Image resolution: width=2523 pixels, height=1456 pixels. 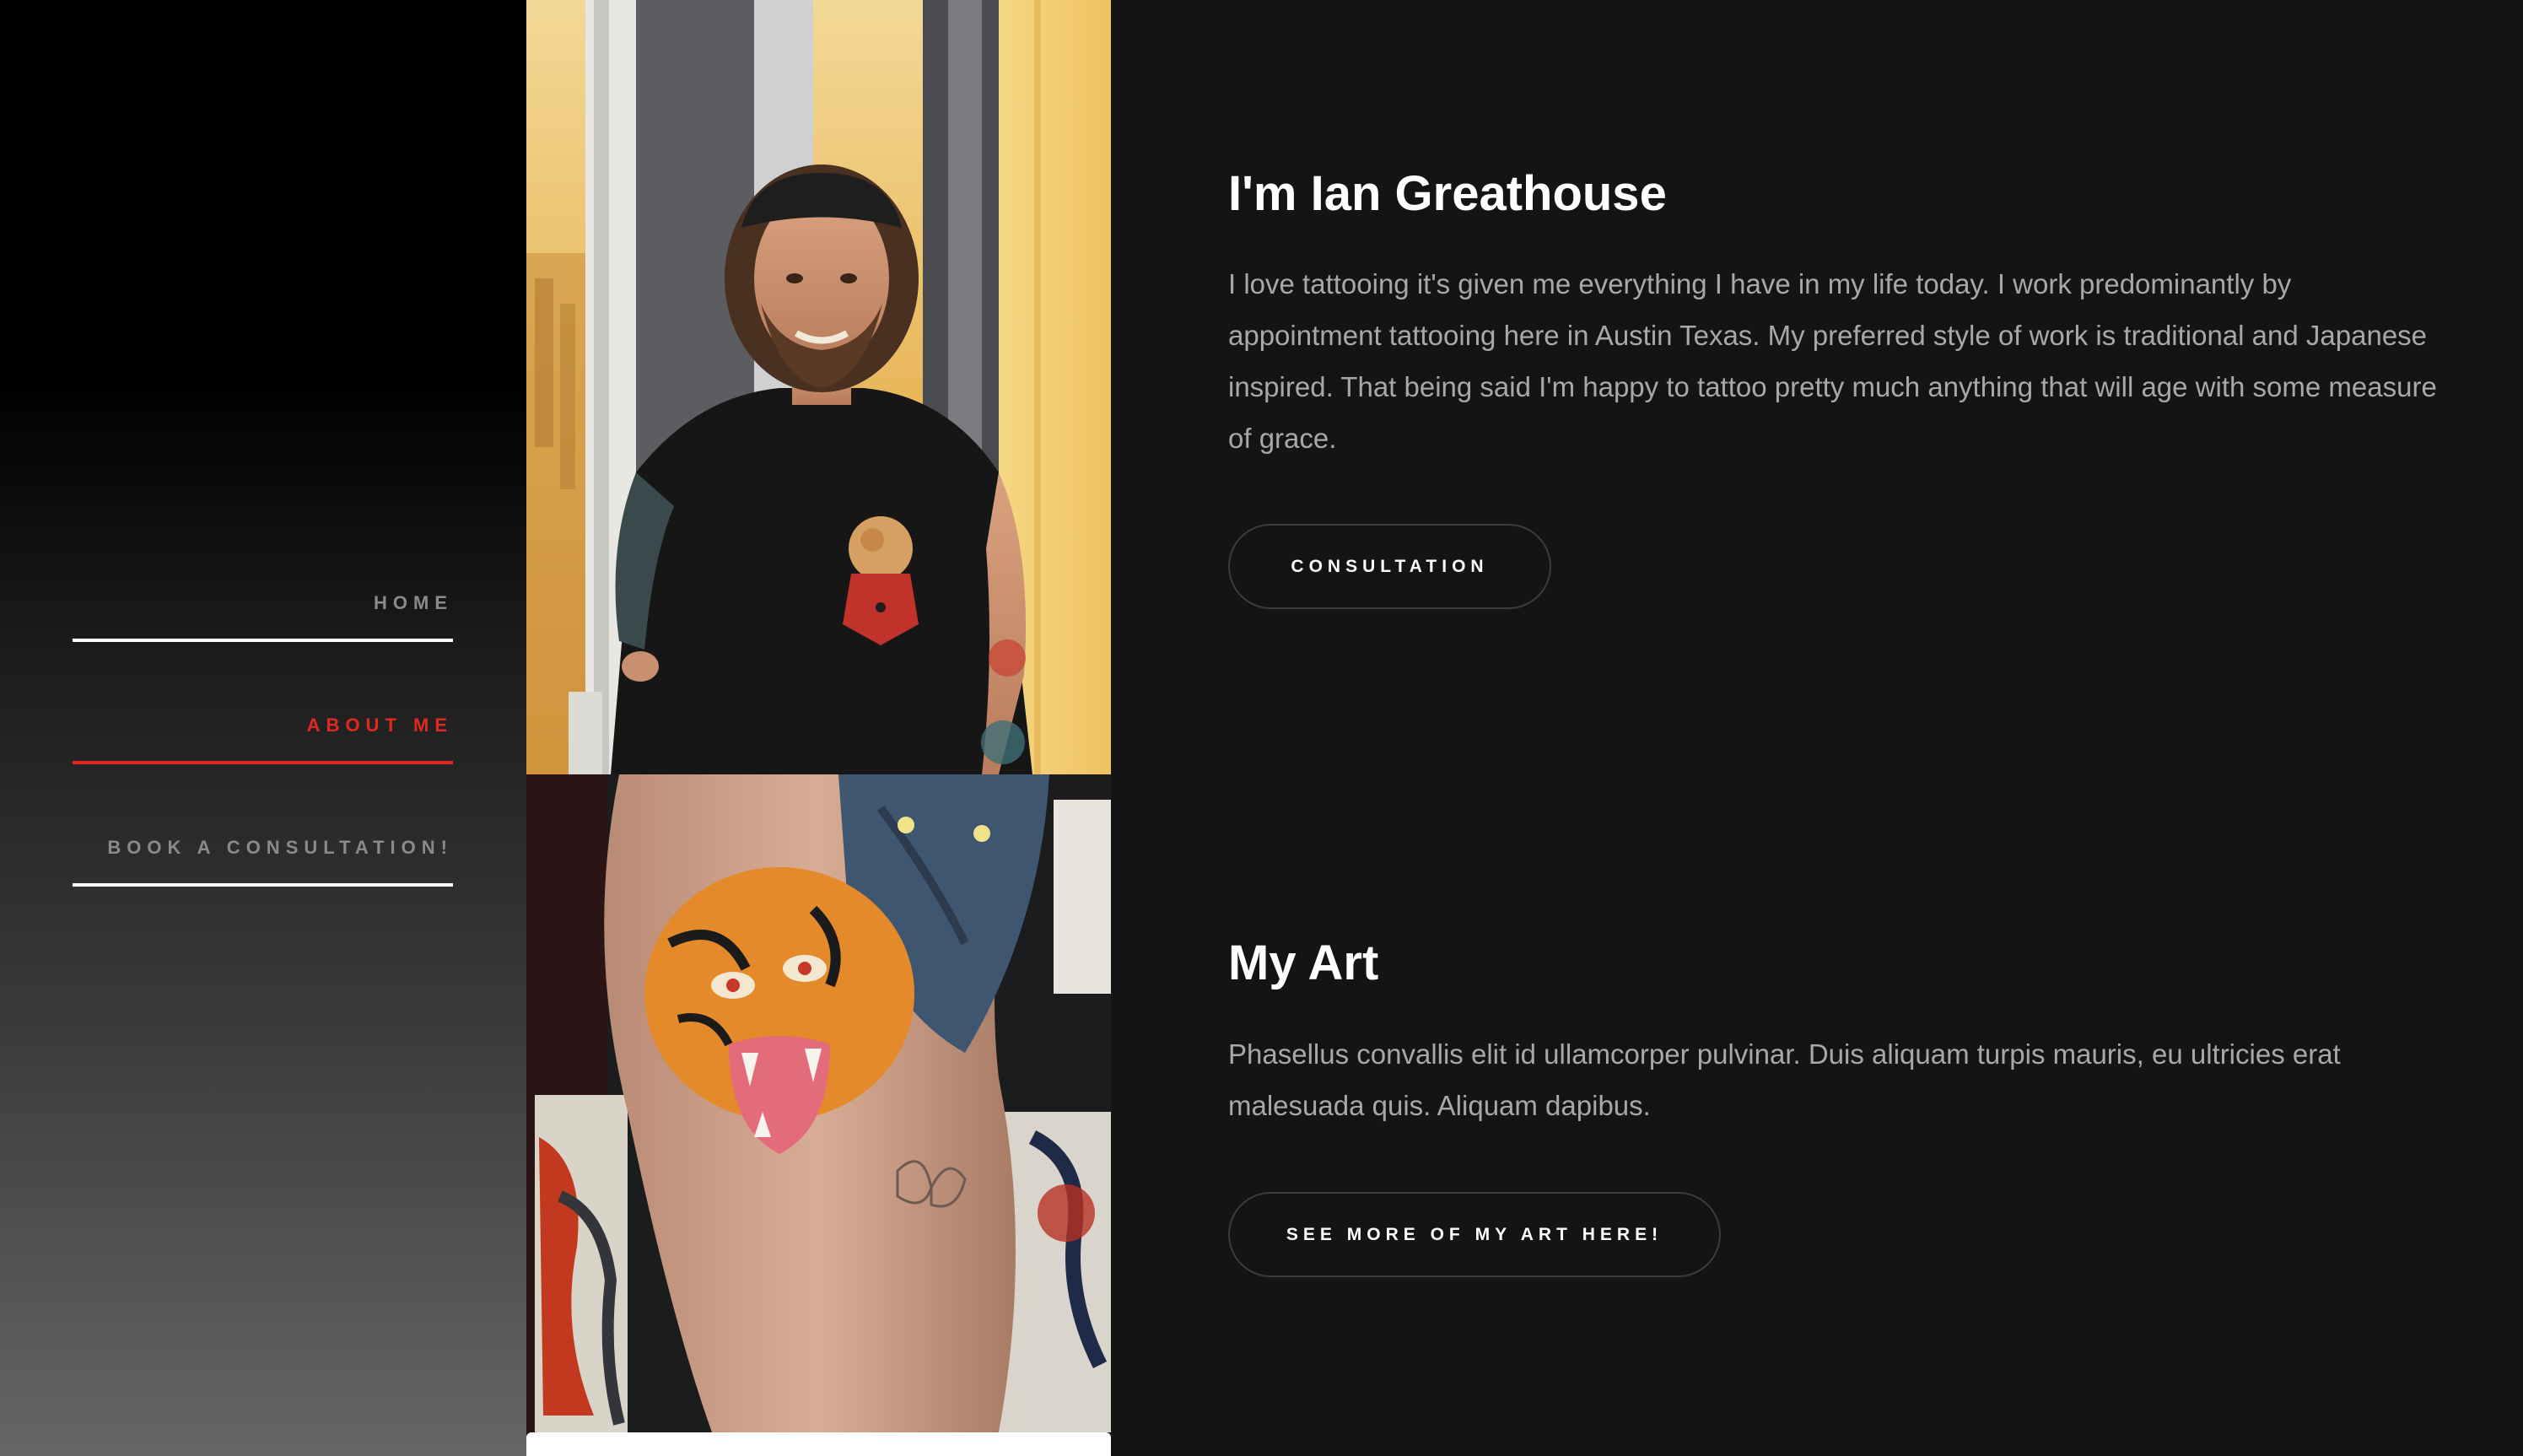 What do you see at coordinates (1447, 193) in the screenshot?
I see `about-title: I'm Ian Greathouse` at bounding box center [1447, 193].